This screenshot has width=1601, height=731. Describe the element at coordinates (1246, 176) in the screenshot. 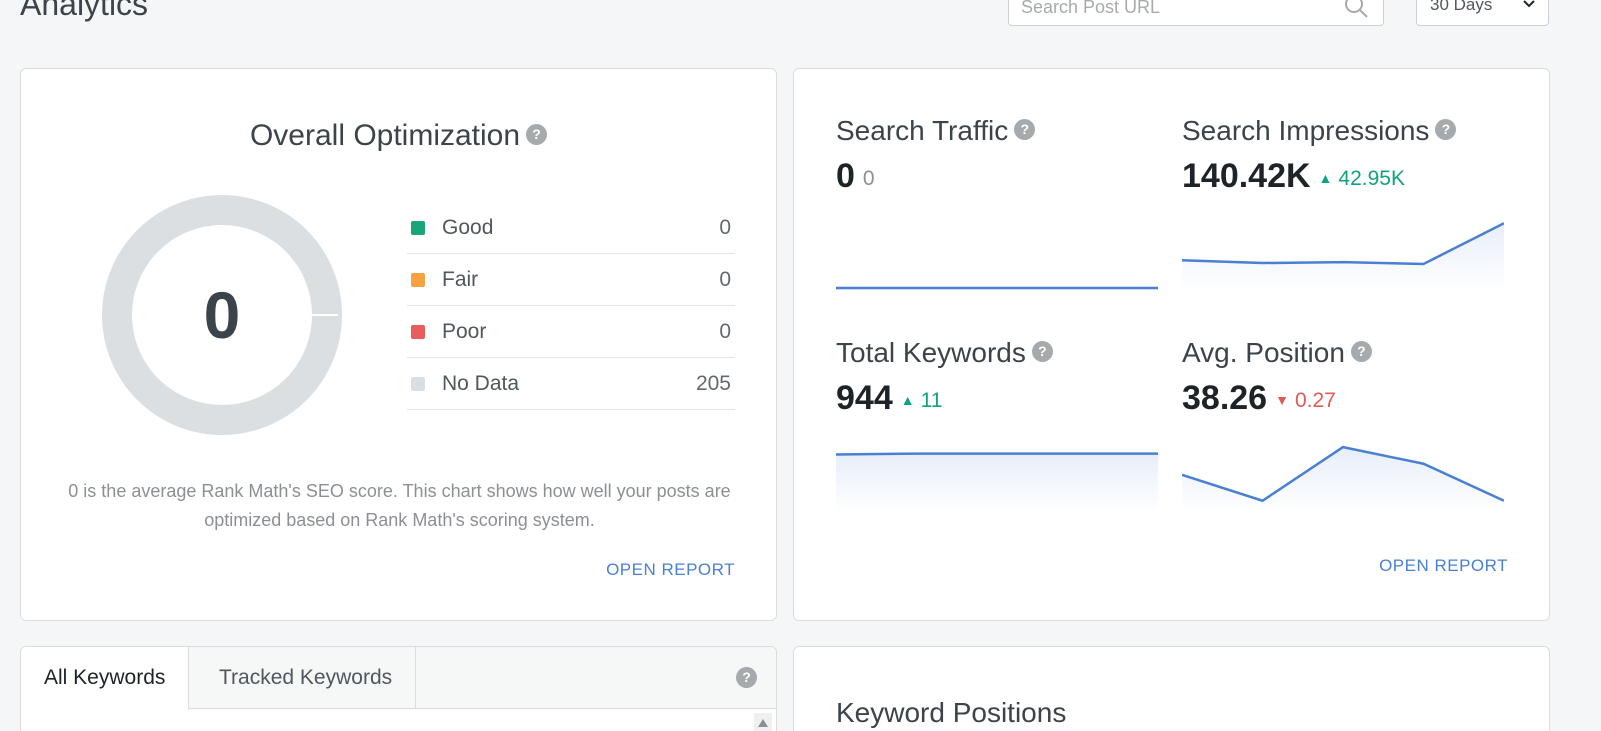

I see `stat-value: 140.42K` at that location.